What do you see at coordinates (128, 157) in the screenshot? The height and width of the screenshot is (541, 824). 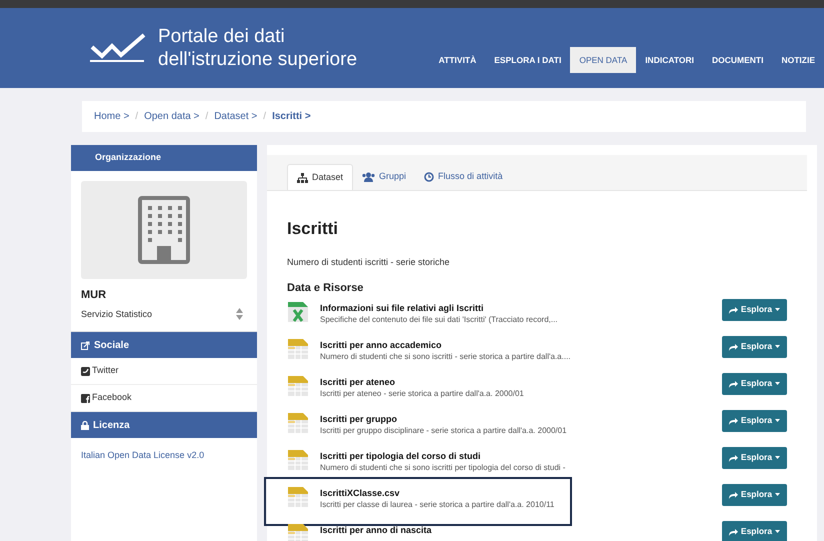 I see `panel-heading-text: Organizzazione` at bounding box center [128, 157].